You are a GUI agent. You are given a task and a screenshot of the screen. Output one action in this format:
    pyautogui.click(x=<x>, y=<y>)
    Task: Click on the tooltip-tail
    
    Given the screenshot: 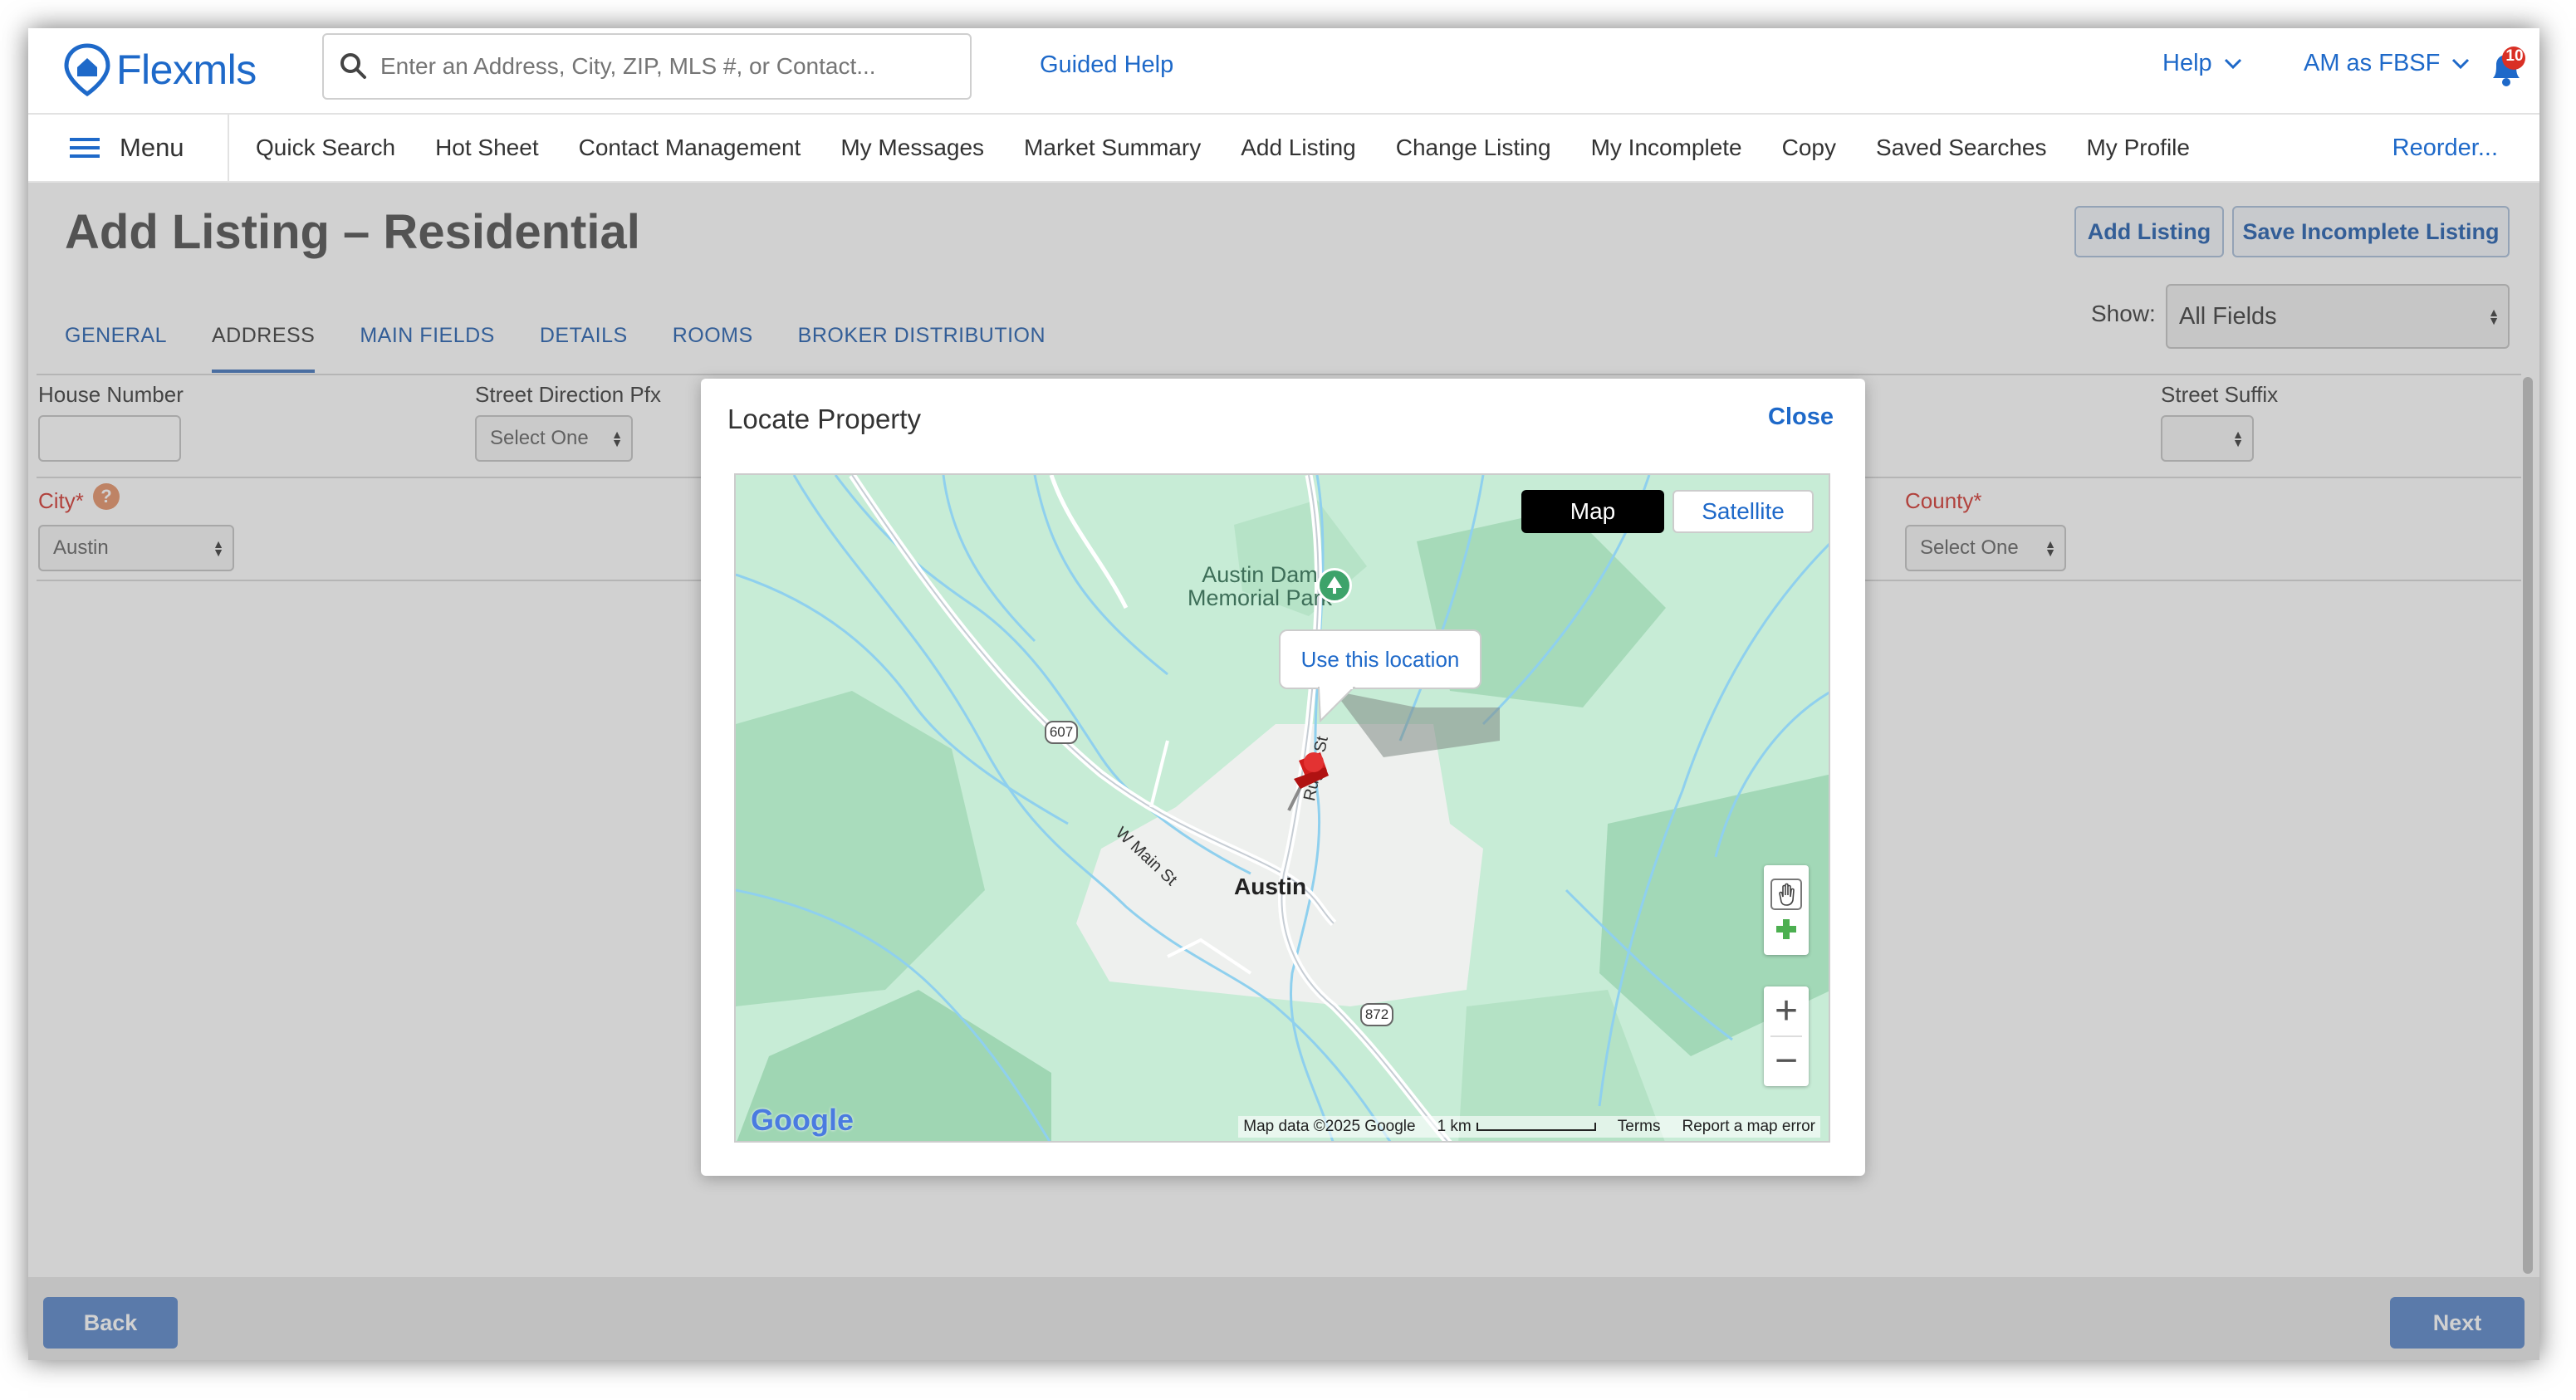 What is the action you would take?
    pyautogui.click(x=1337, y=704)
    